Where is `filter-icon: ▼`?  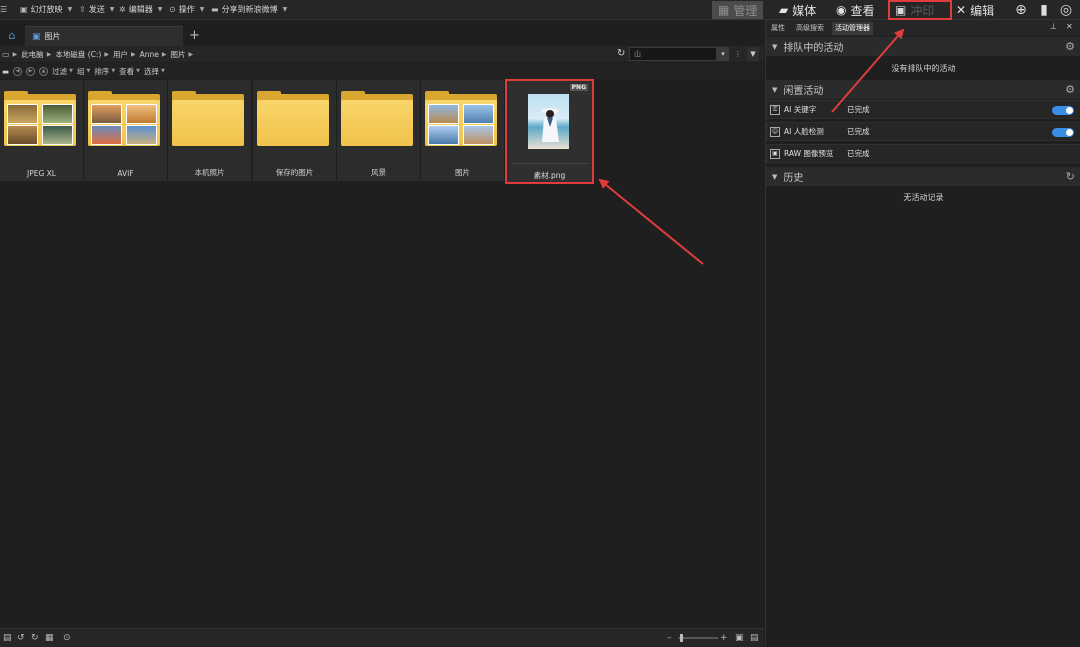 filter-icon: ▼ is located at coordinates (753, 54).